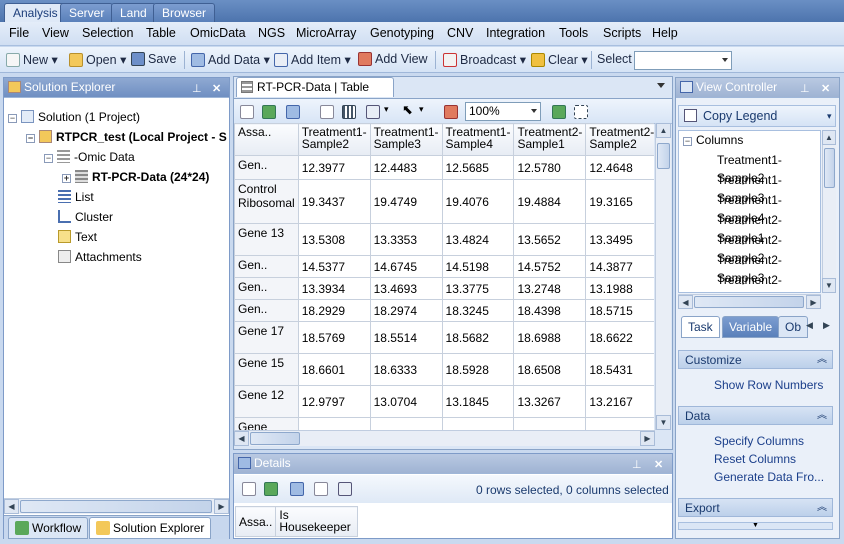 The height and width of the screenshot is (544, 844). I want to click on column-list-item: Treatment2-Sample2, so click(768, 248).